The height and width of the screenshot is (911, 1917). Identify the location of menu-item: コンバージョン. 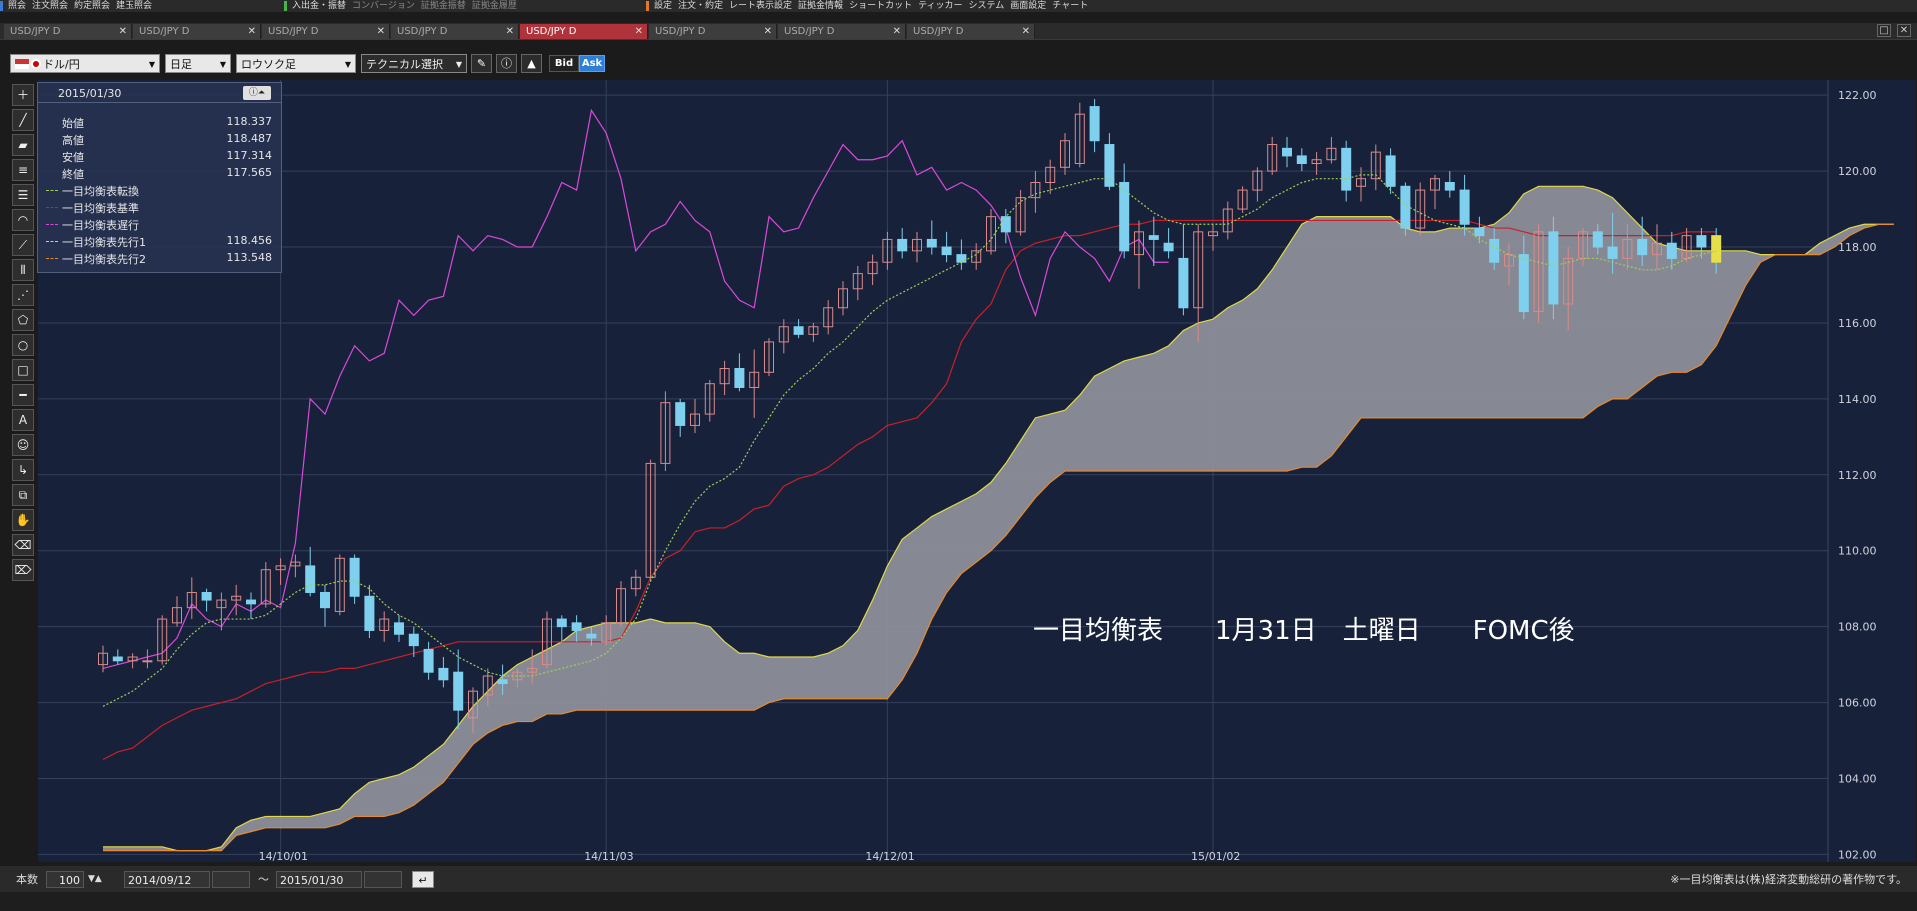
(383, 6).